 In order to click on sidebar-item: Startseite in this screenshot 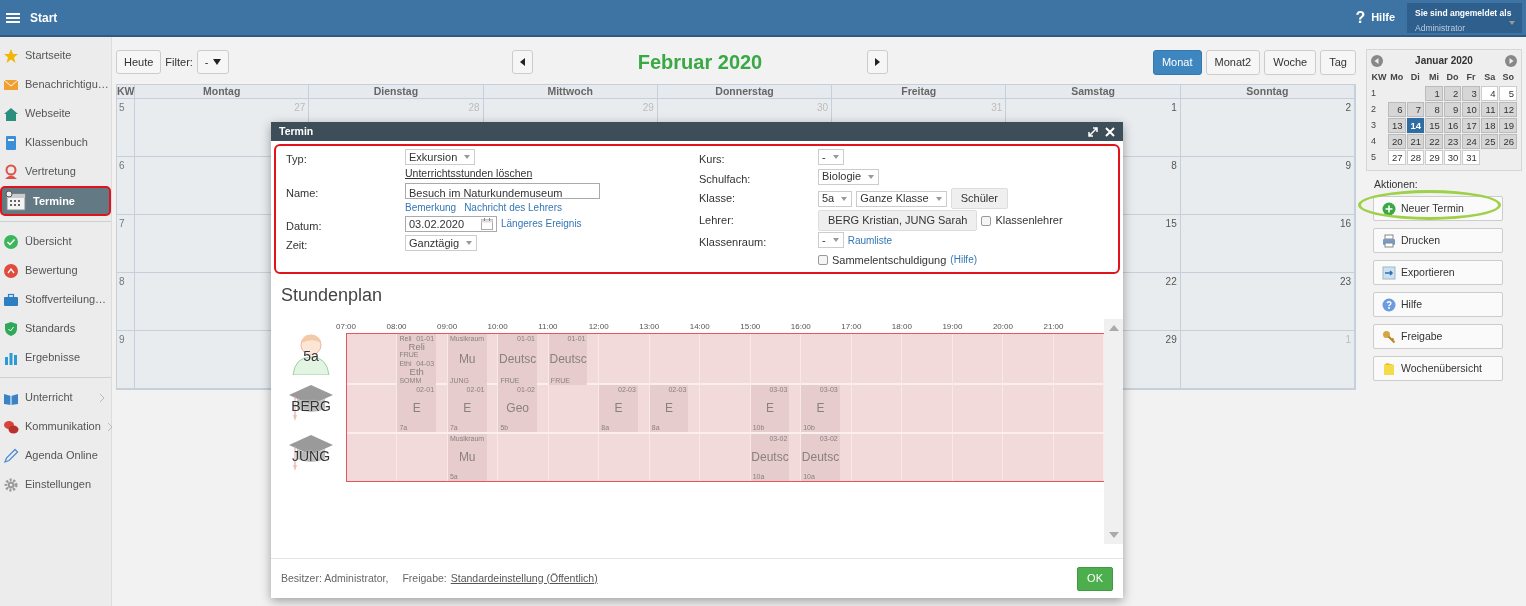, I will do `click(55, 55)`.